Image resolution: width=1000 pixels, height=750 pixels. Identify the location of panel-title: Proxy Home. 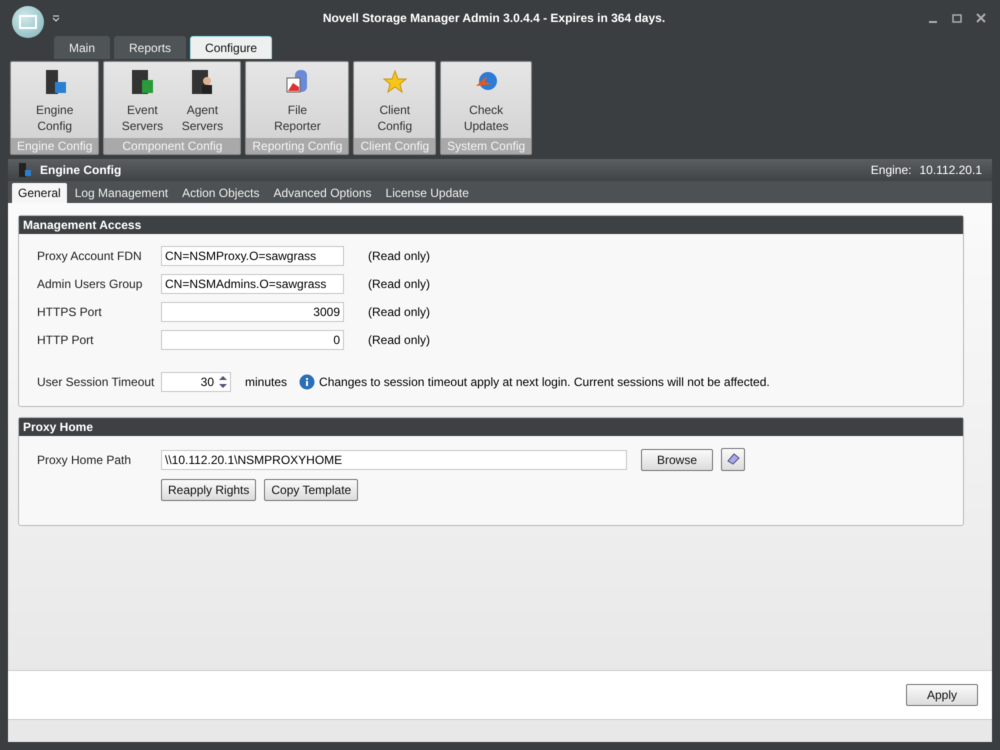
(491, 427).